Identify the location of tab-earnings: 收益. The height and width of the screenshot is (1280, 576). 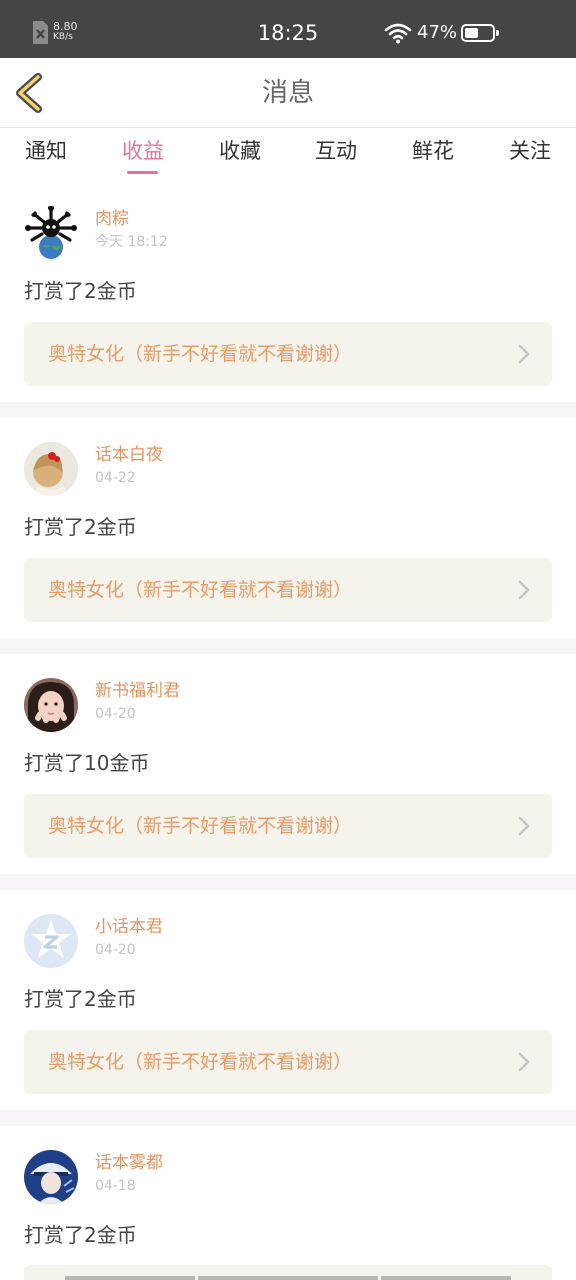
(143, 151).